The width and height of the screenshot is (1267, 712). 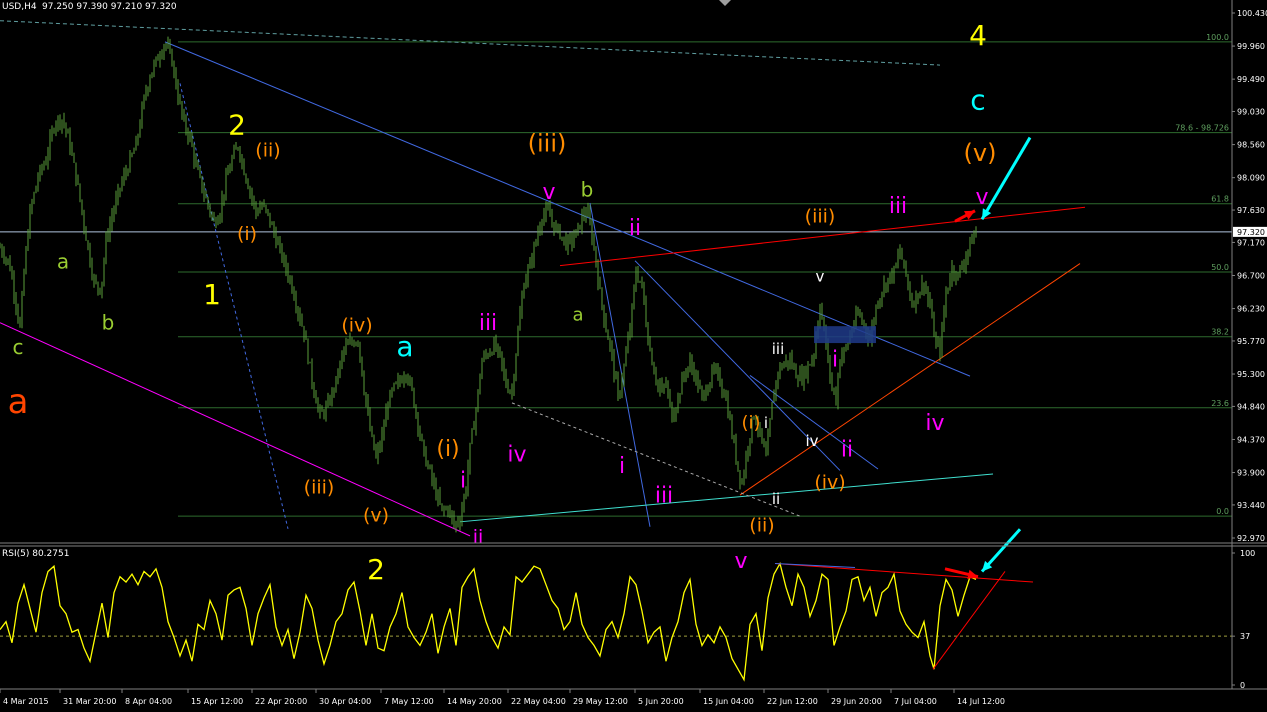 I want to click on price-tick-label: 95.770, so click(x=1251, y=341).